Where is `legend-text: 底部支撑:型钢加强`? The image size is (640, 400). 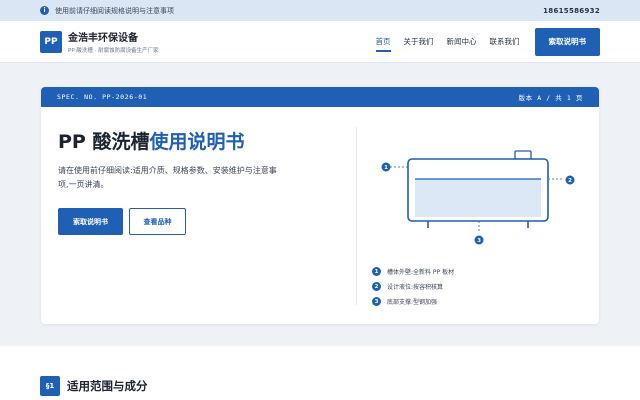 legend-text: 底部支撑:型钢加强 is located at coordinates (412, 302).